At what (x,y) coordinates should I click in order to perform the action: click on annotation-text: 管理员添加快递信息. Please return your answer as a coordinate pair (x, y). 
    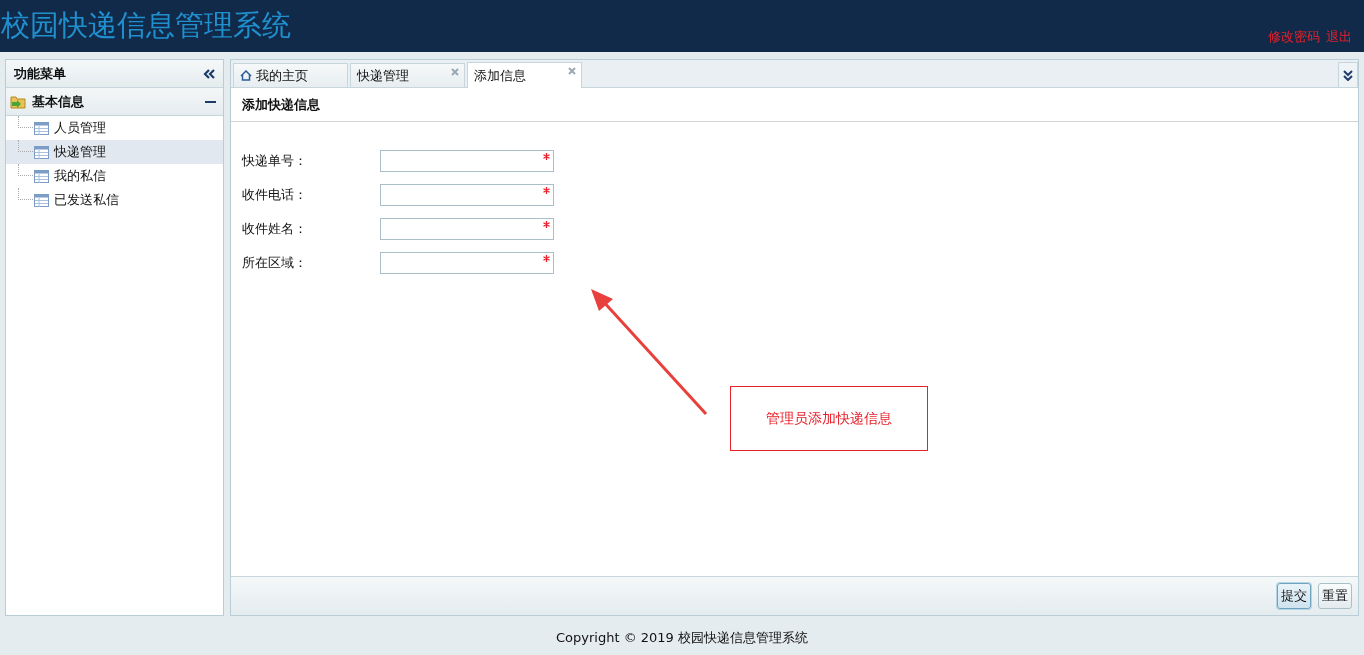
    Looking at the image, I should click on (829, 418).